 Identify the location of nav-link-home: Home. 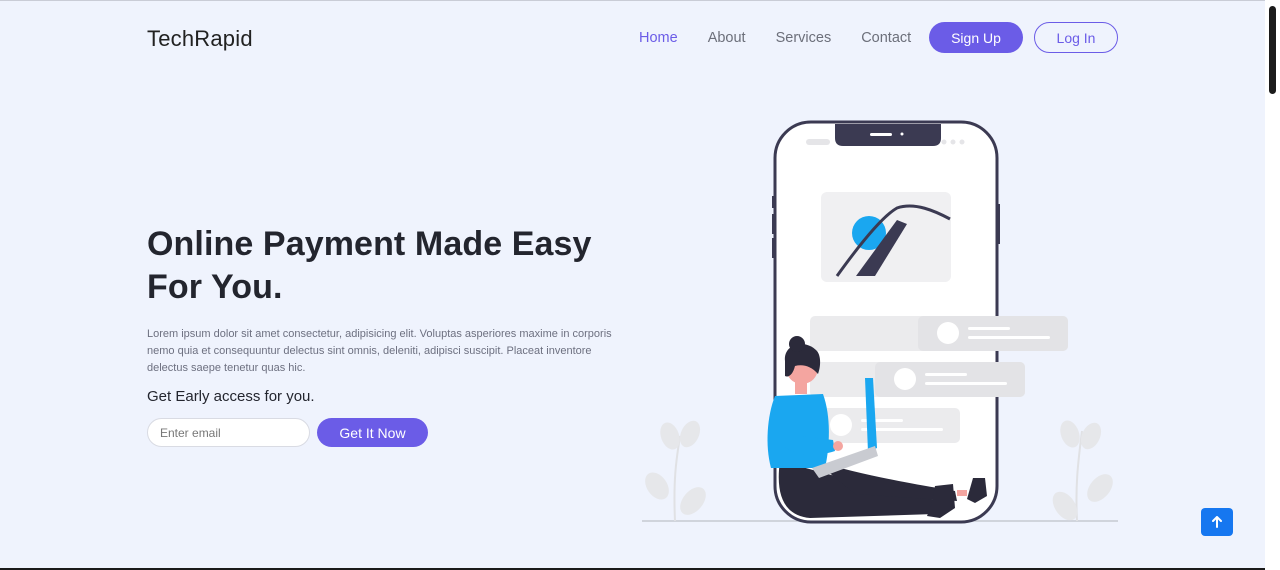
(658, 38).